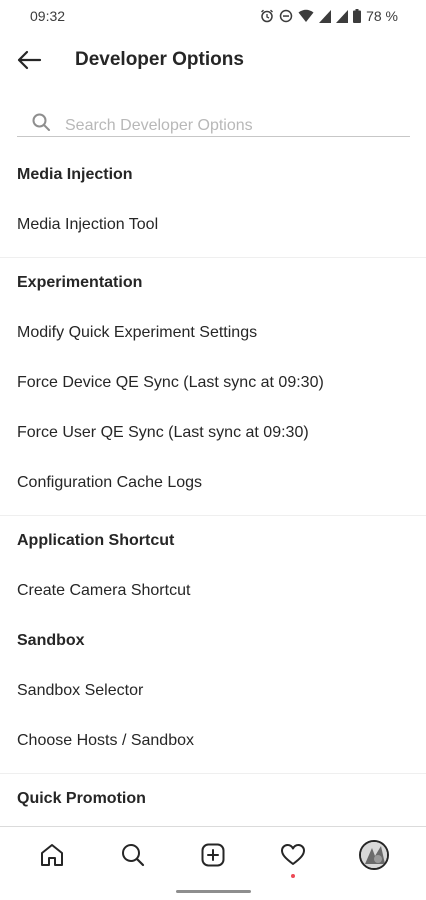 The width and height of the screenshot is (426, 900). What do you see at coordinates (159, 59) in the screenshot?
I see `page-title: Developer Options` at bounding box center [159, 59].